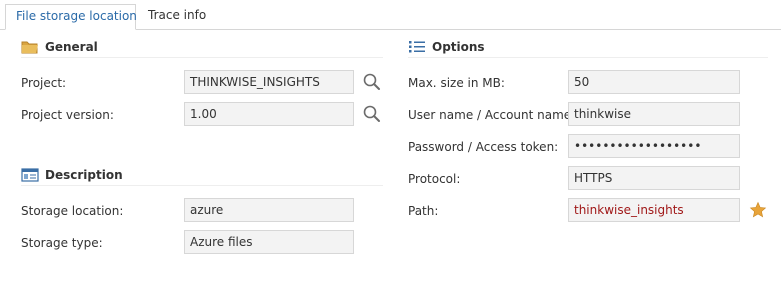 The width and height of the screenshot is (781, 282). What do you see at coordinates (62, 243) in the screenshot?
I see `storage-type-label: Storage type:` at bounding box center [62, 243].